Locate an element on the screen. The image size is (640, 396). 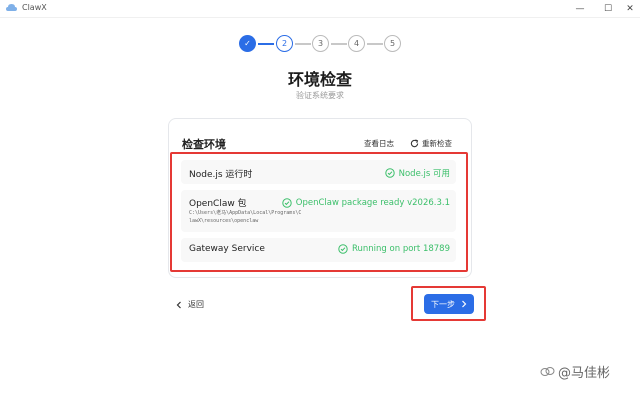
step-1-complete: ✓ is located at coordinates (247, 43).